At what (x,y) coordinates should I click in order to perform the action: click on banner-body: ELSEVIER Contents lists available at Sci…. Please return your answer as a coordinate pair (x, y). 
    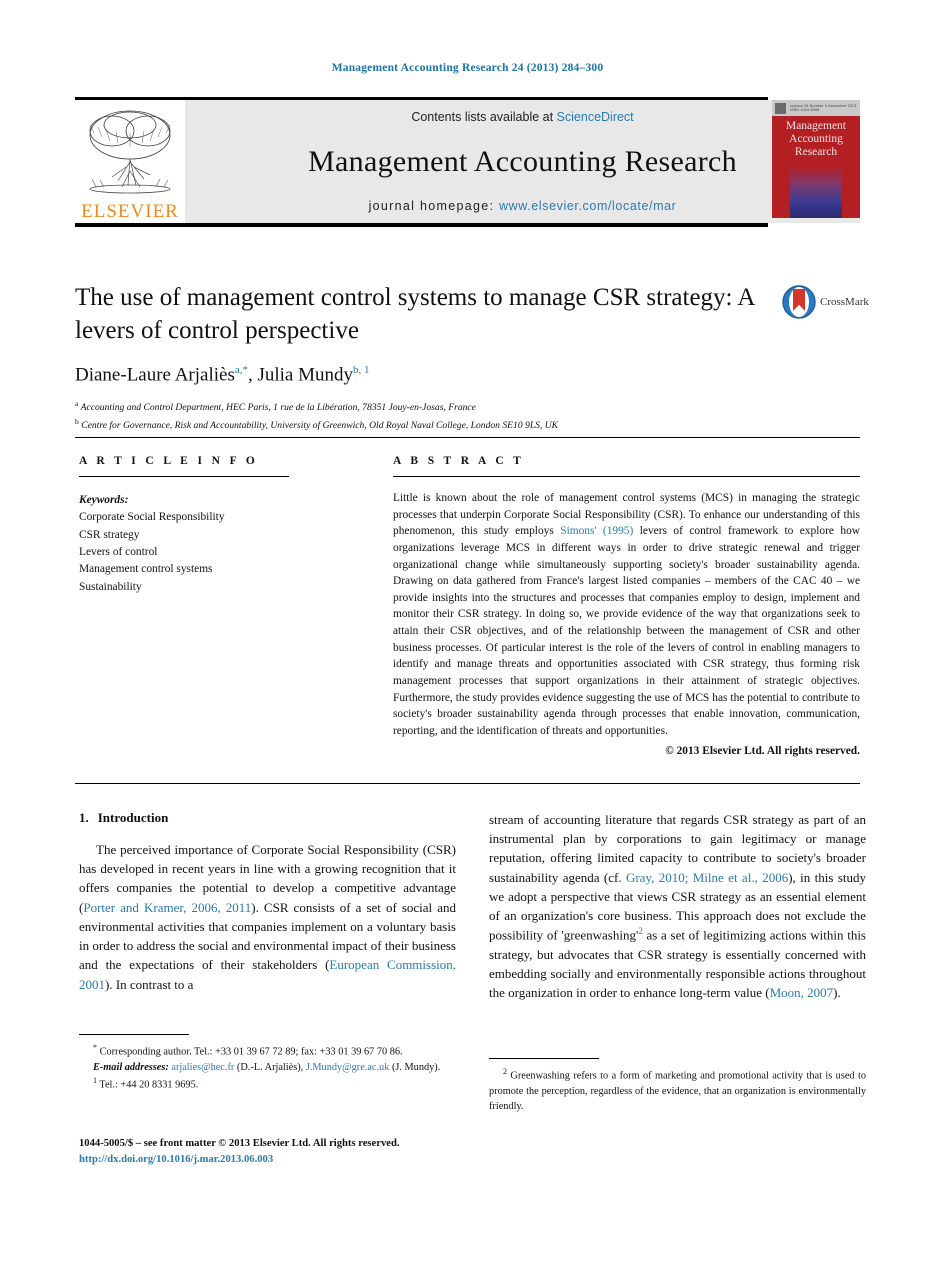
    Looking at the image, I should click on (467, 161).